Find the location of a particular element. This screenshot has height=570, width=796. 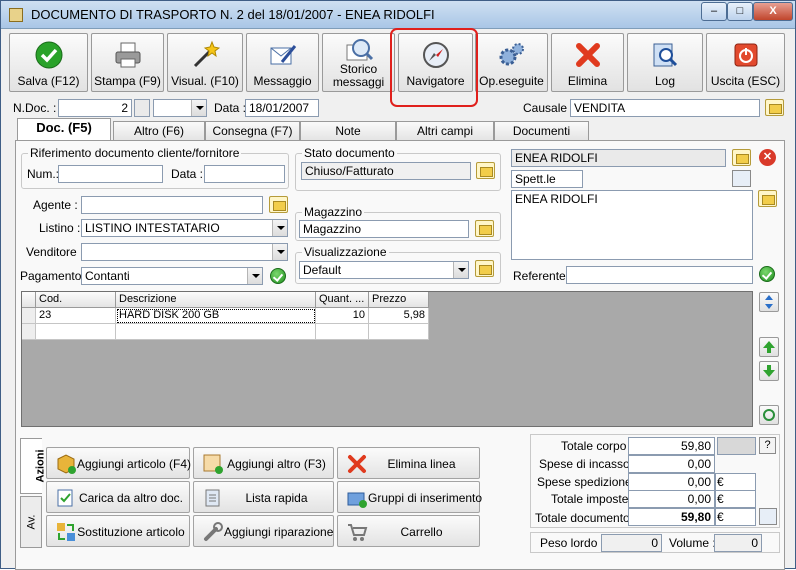

cliente-folder-icon is located at coordinates (741, 157).